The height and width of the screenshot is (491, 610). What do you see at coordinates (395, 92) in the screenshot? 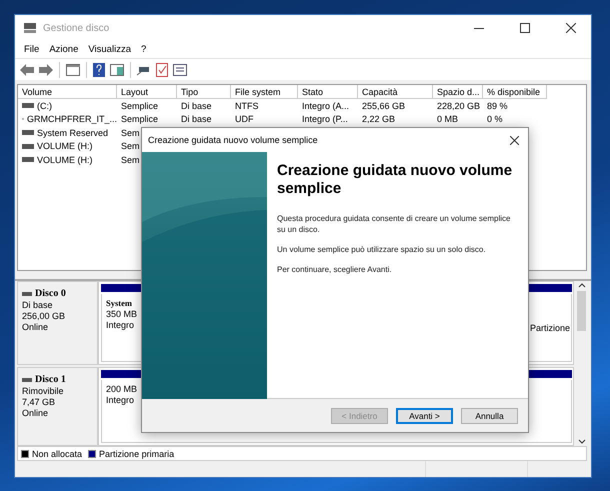
I see `column-header: Capacità` at bounding box center [395, 92].